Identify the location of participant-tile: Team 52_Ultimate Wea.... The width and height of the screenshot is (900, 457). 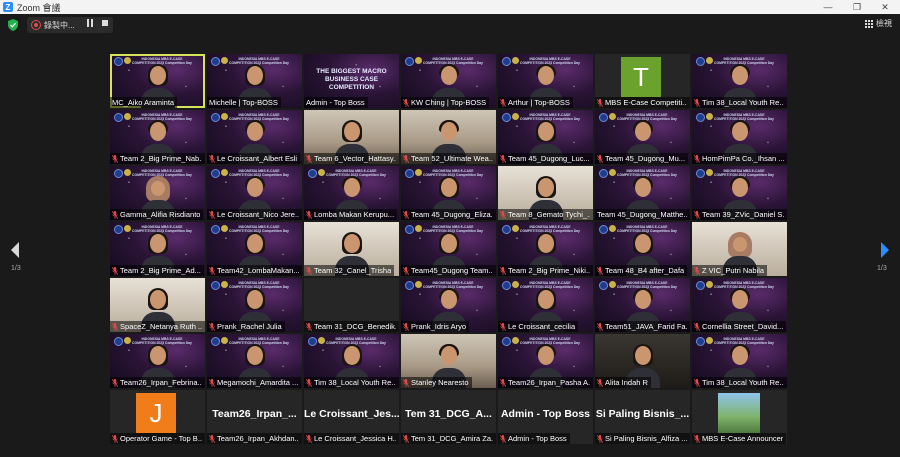
(448, 137).